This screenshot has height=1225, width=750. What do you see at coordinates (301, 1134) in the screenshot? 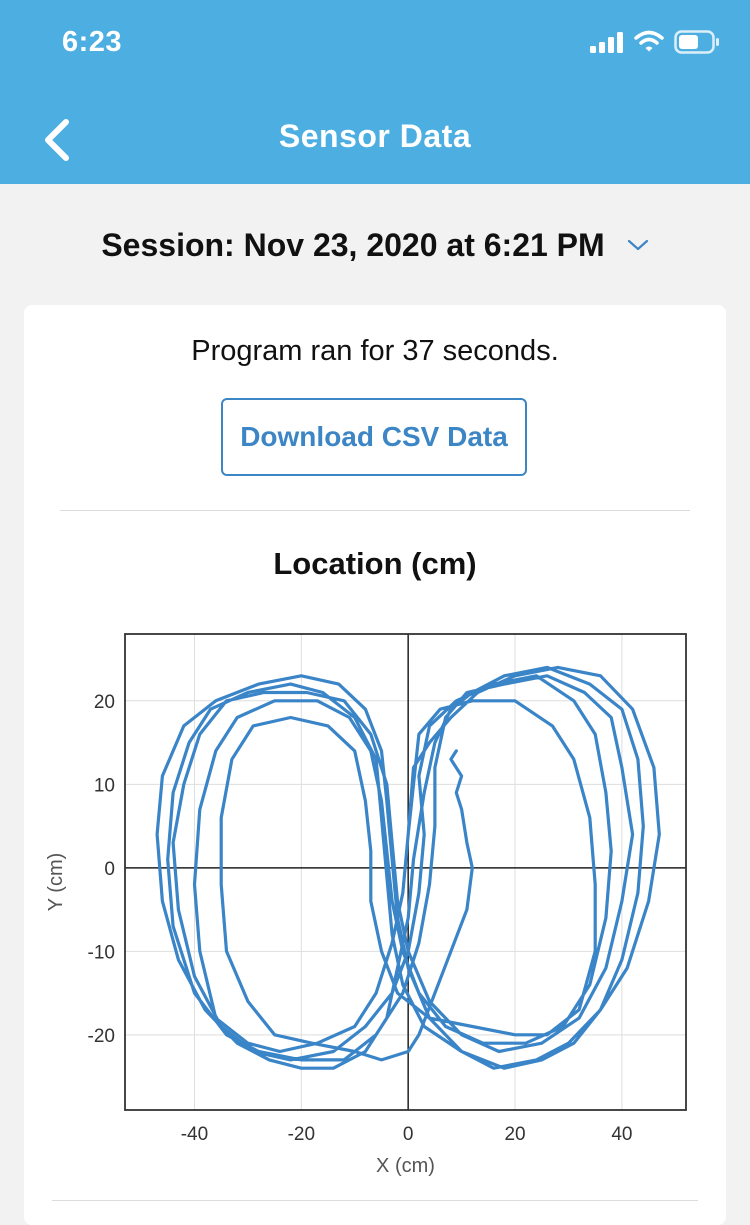
I see `x-tick-label: -20` at bounding box center [301, 1134].